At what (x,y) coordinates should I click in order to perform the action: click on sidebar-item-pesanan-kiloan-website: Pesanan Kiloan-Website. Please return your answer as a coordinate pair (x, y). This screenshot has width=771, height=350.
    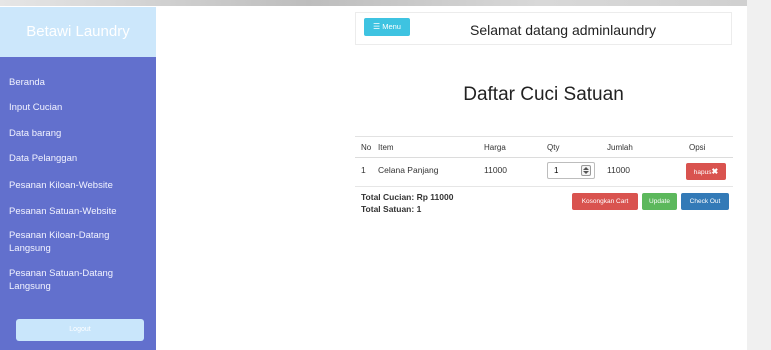
    Looking at the image, I should click on (79, 185).